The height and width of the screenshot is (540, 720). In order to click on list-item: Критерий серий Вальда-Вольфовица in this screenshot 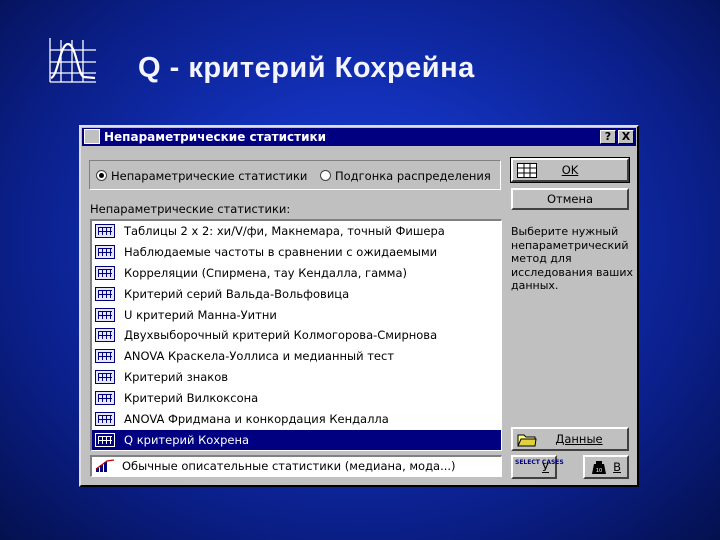, I will do `click(296, 294)`.